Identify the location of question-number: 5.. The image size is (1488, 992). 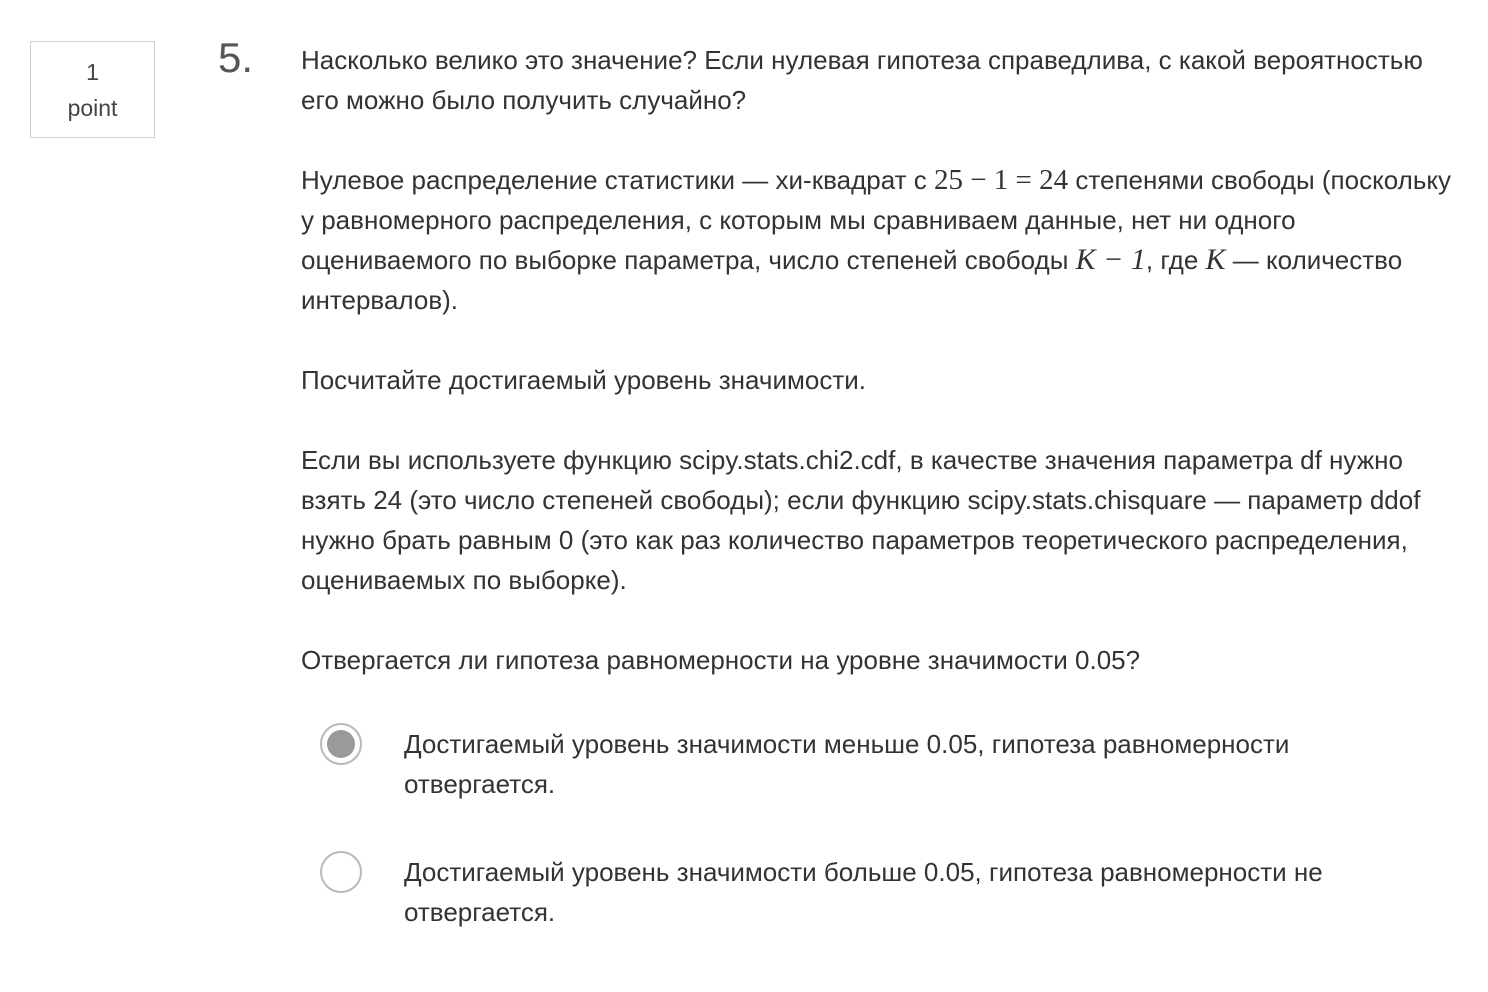
(236, 57).